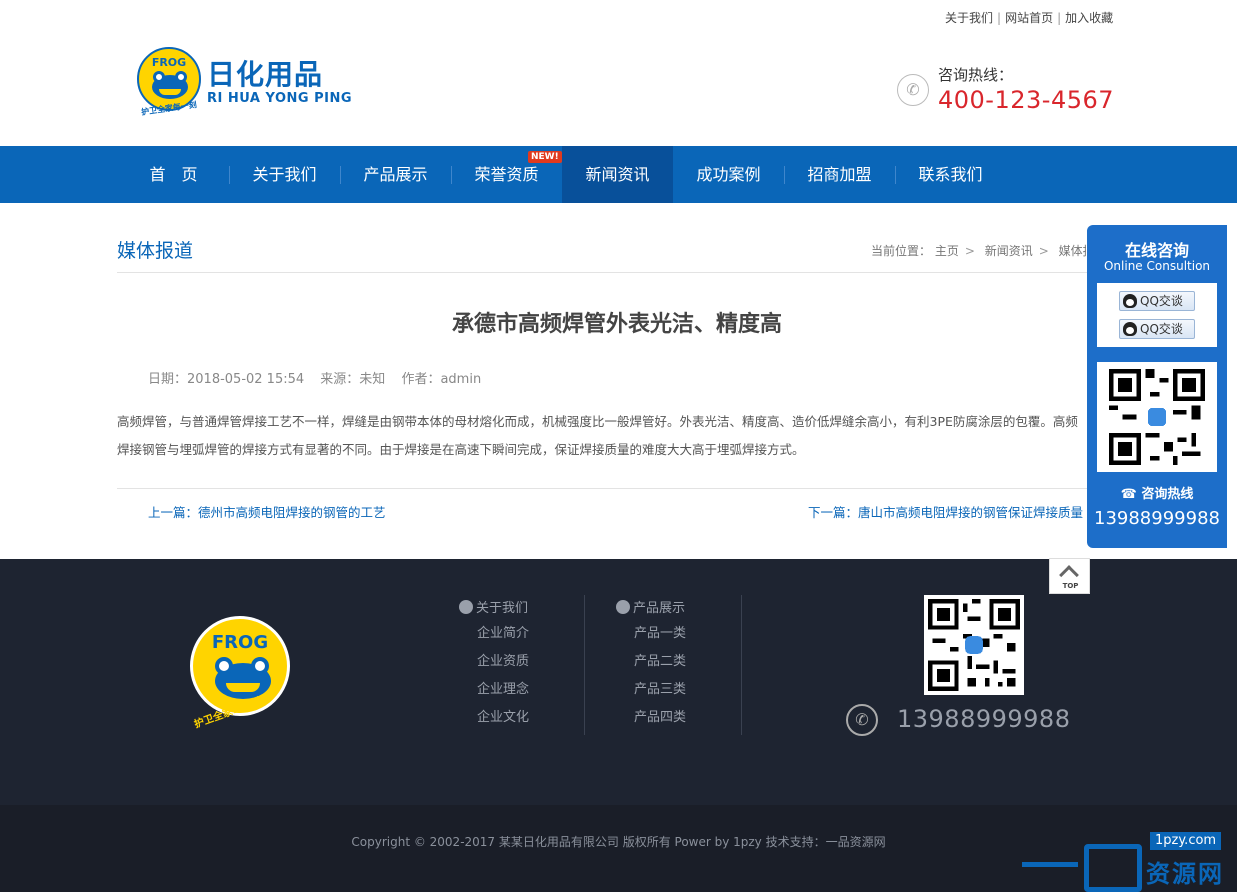 Image resolution: width=1237 pixels, height=892 pixels. What do you see at coordinates (267, 511) in the screenshot?
I see `prev-article-link: 上一篇：德州市高频电阻焊接的钢管的工艺` at bounding box center [267, 511].